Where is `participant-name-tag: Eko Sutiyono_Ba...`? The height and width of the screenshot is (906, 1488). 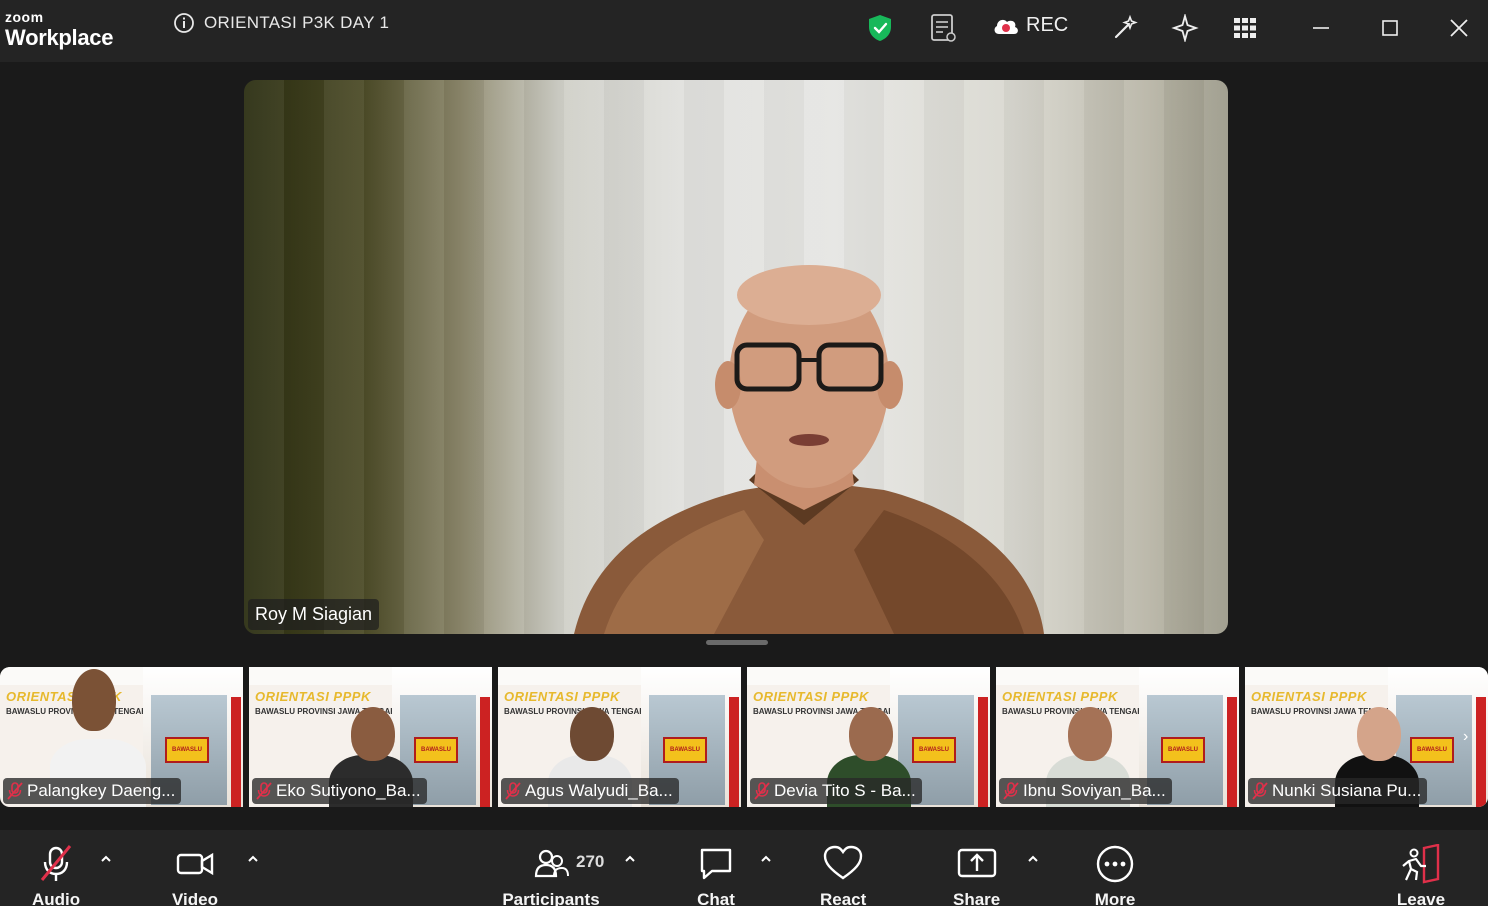
participant-name-tag: Eko Sutiyono_Ba... is located at coordinates (339, 791).